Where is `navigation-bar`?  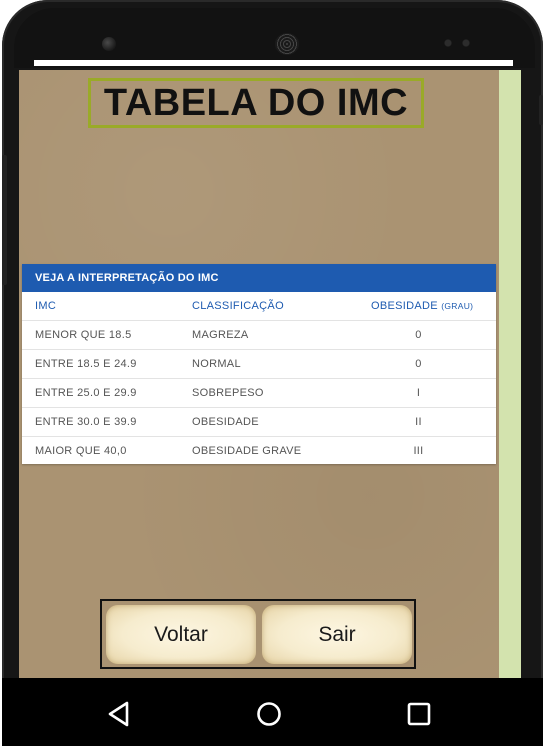
navigation-bar is located at coordinates (272, 712).